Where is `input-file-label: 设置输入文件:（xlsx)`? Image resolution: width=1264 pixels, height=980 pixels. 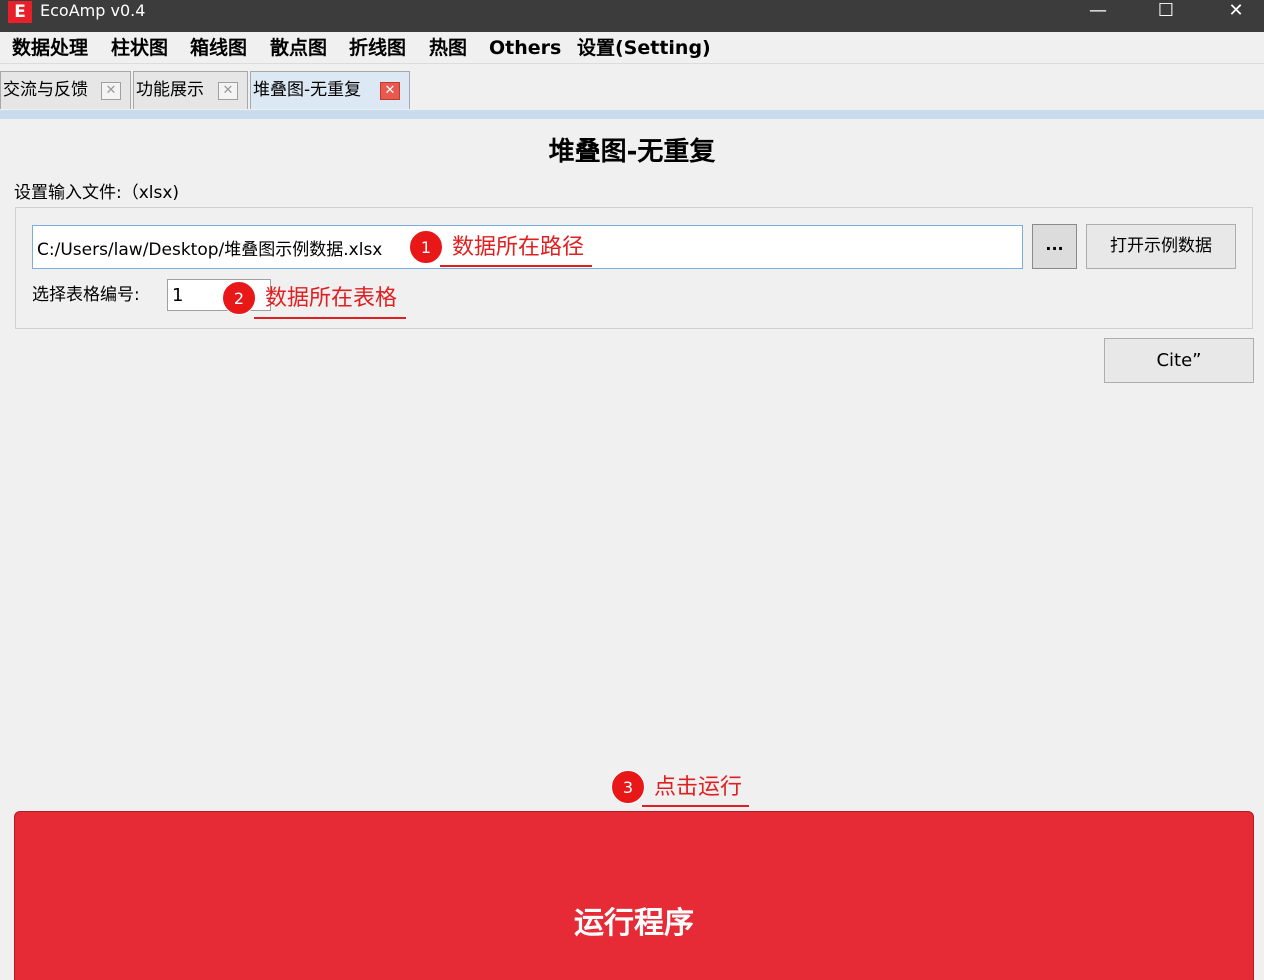
input-file-label: 设置输入文件:（xlsx) is located at coordinates (97, 193).